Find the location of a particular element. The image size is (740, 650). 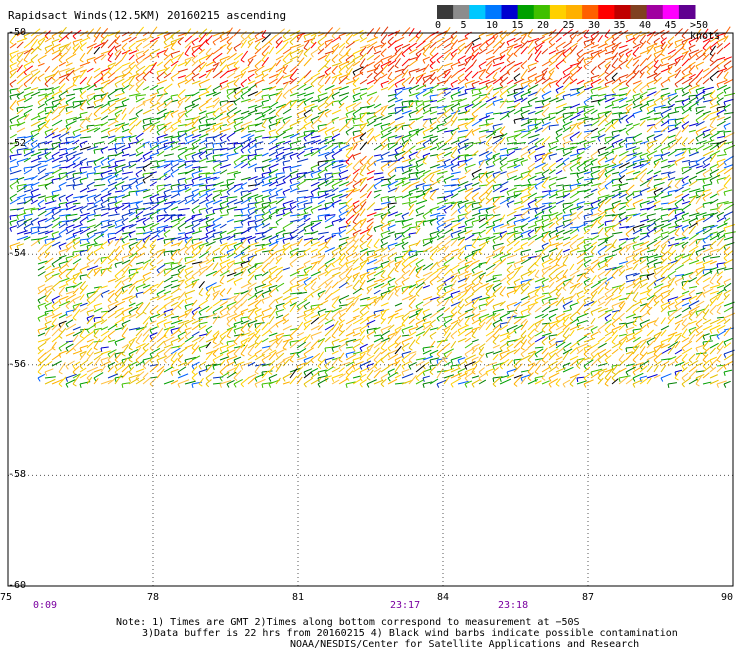

colorbar-label: 25 is located at coordinates (568, 25).